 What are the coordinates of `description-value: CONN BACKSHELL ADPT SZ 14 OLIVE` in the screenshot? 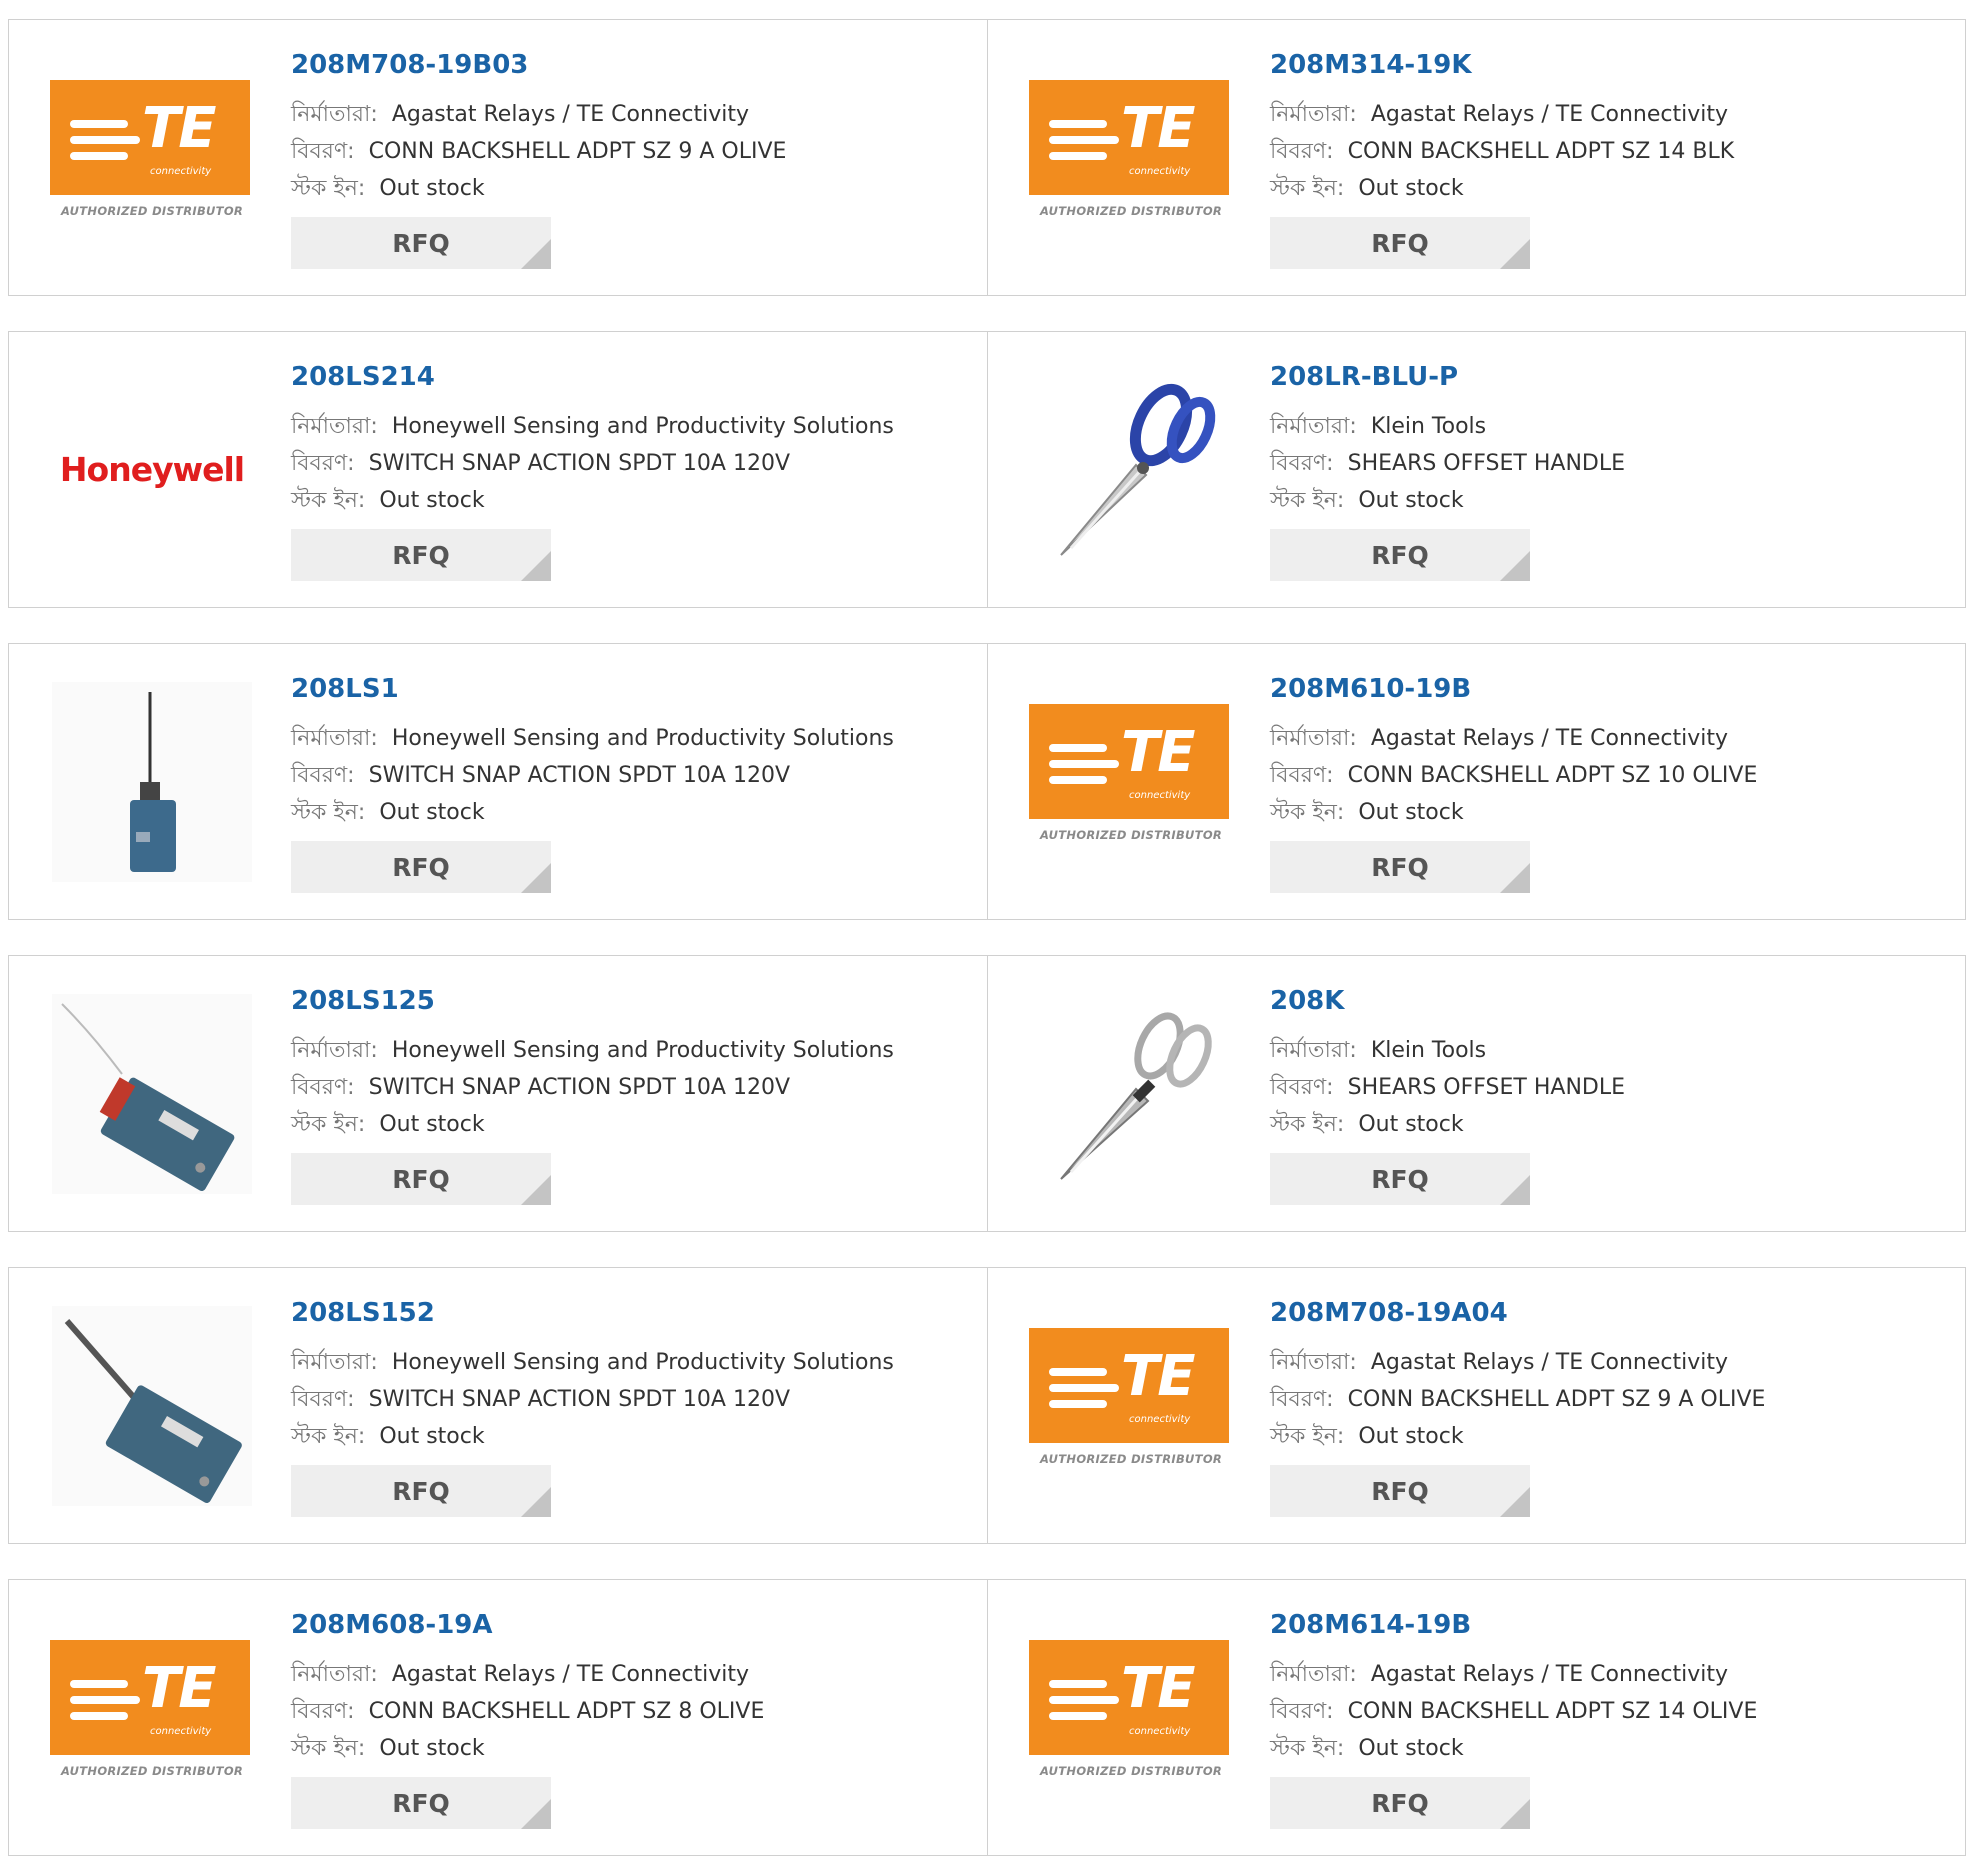 It's located at (1552, 1711).